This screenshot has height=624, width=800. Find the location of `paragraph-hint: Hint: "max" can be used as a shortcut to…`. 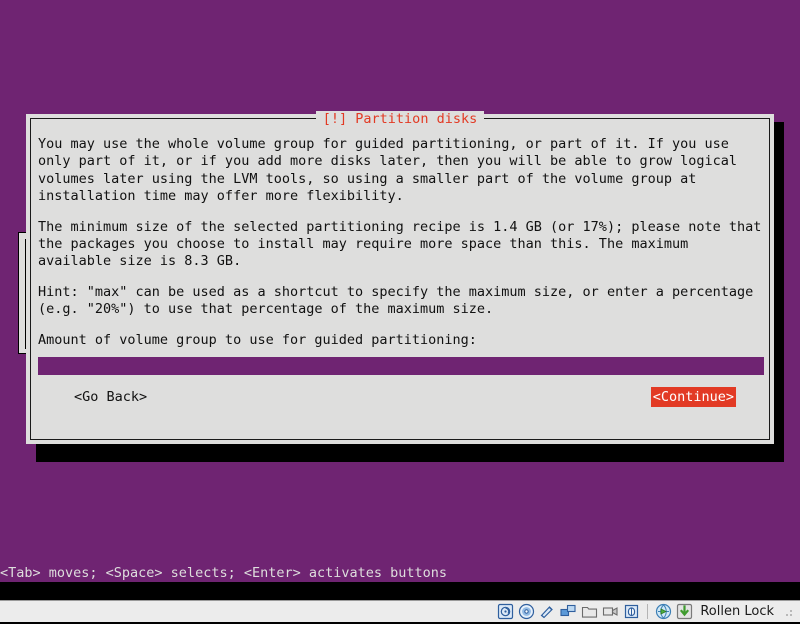

paragraph-hint: Hint: "max" can be used as a shortcut to… is located at coordinates (396, 300).